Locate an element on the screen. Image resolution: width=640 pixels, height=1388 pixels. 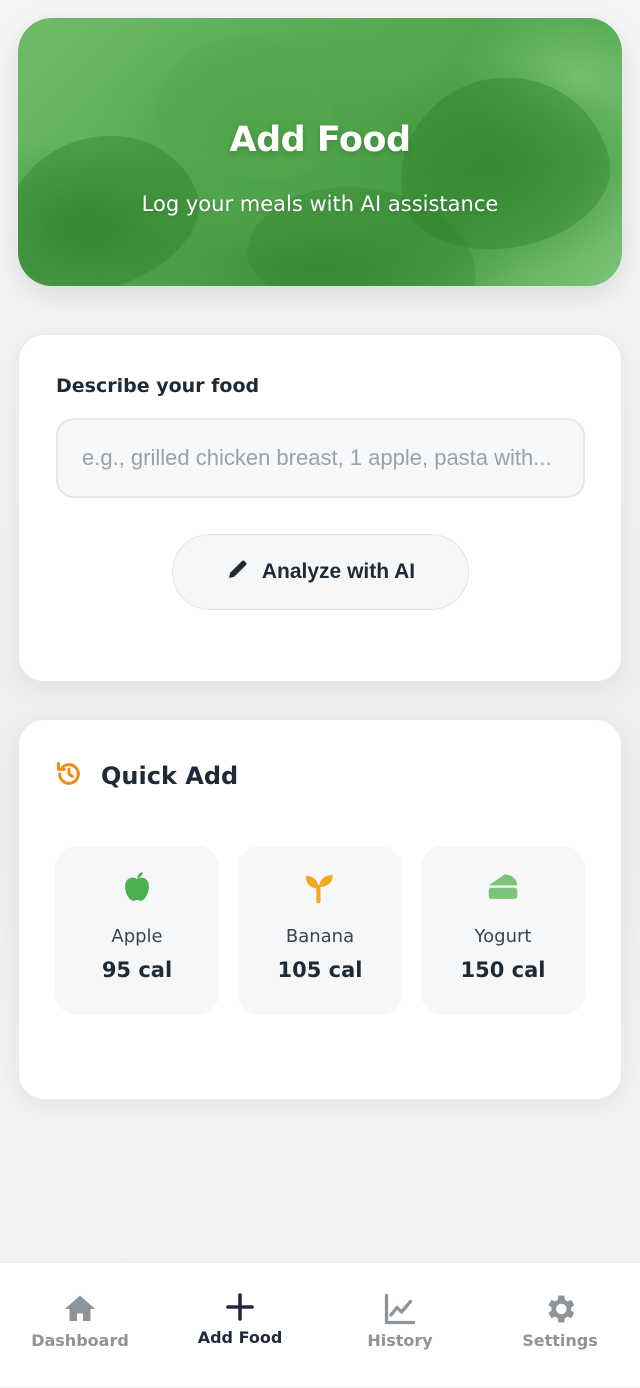
tab-label: Dashboard is located at coordinates (80, 1340).